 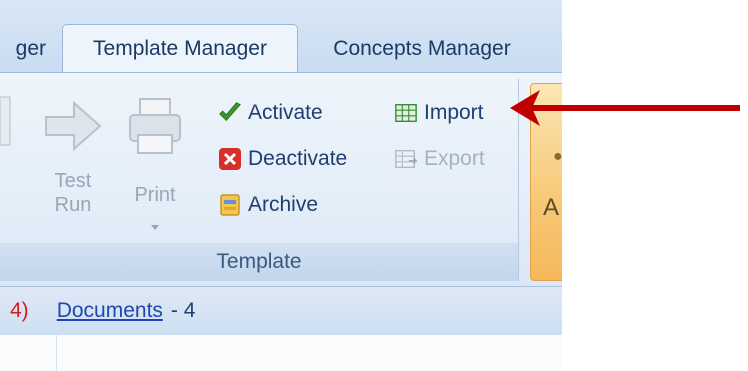 I want to click on next-group-letter: A, so click(x=551, y=207).